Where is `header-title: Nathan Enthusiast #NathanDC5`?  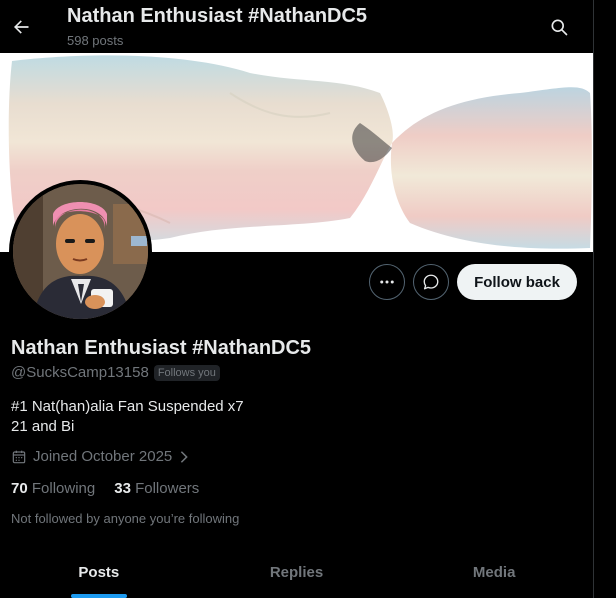 header-title: Nathan Enthusiast #NathanDC5 is located at coordinates (217, 16).